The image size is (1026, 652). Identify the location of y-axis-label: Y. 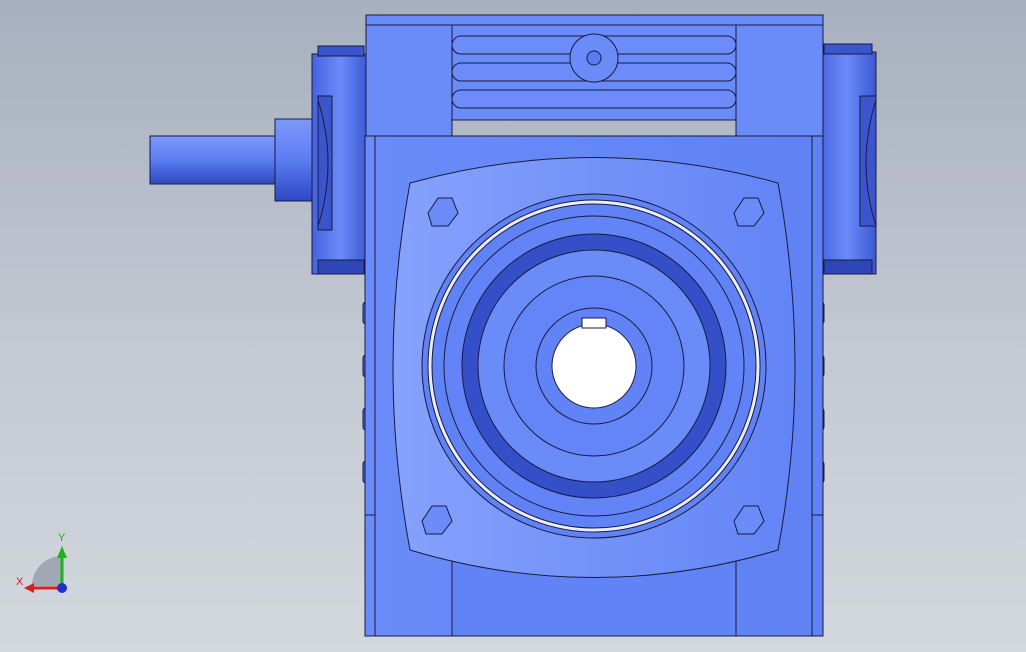
(62, 538).